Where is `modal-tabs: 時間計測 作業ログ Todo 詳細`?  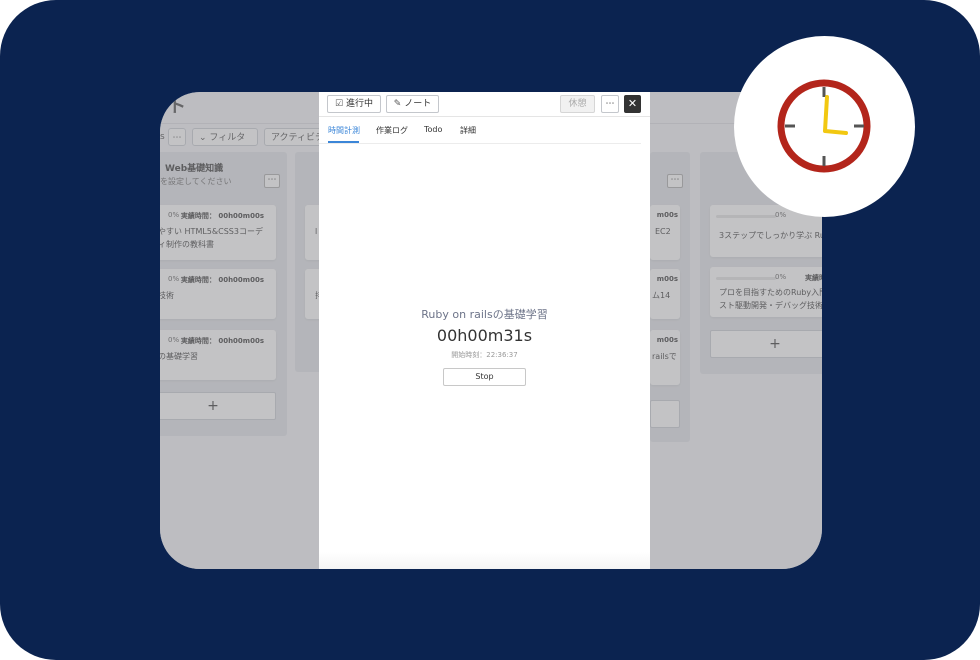 modal-tabs: 時間計測 作業ログ Todo 詳細 is located at coordinates (484, 130).